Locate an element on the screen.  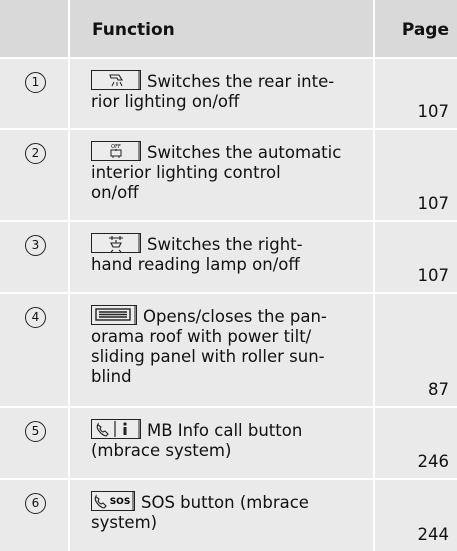
row-description: MB Info call button (mbrace system) is located at coordinates (197, 439).